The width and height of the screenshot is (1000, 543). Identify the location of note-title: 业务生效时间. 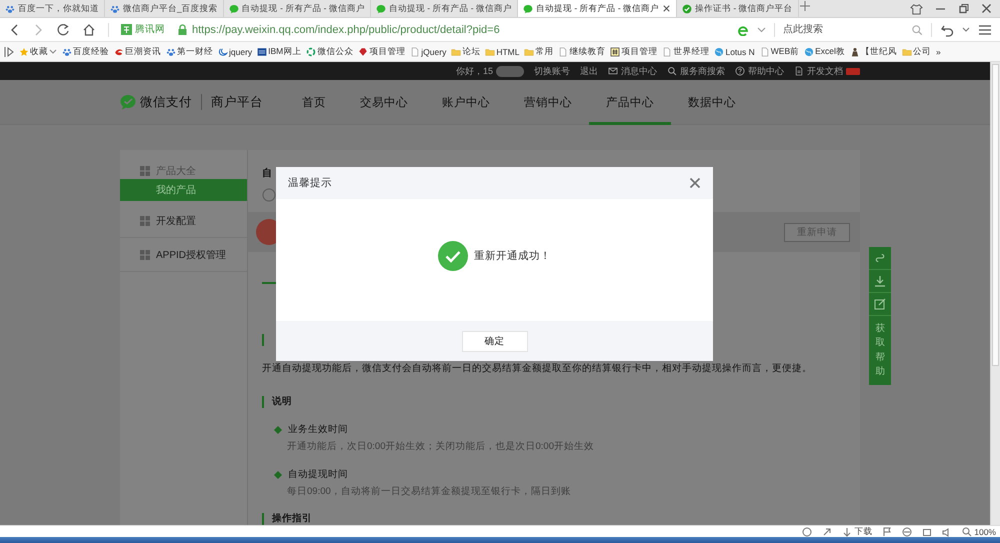
(318, 429).